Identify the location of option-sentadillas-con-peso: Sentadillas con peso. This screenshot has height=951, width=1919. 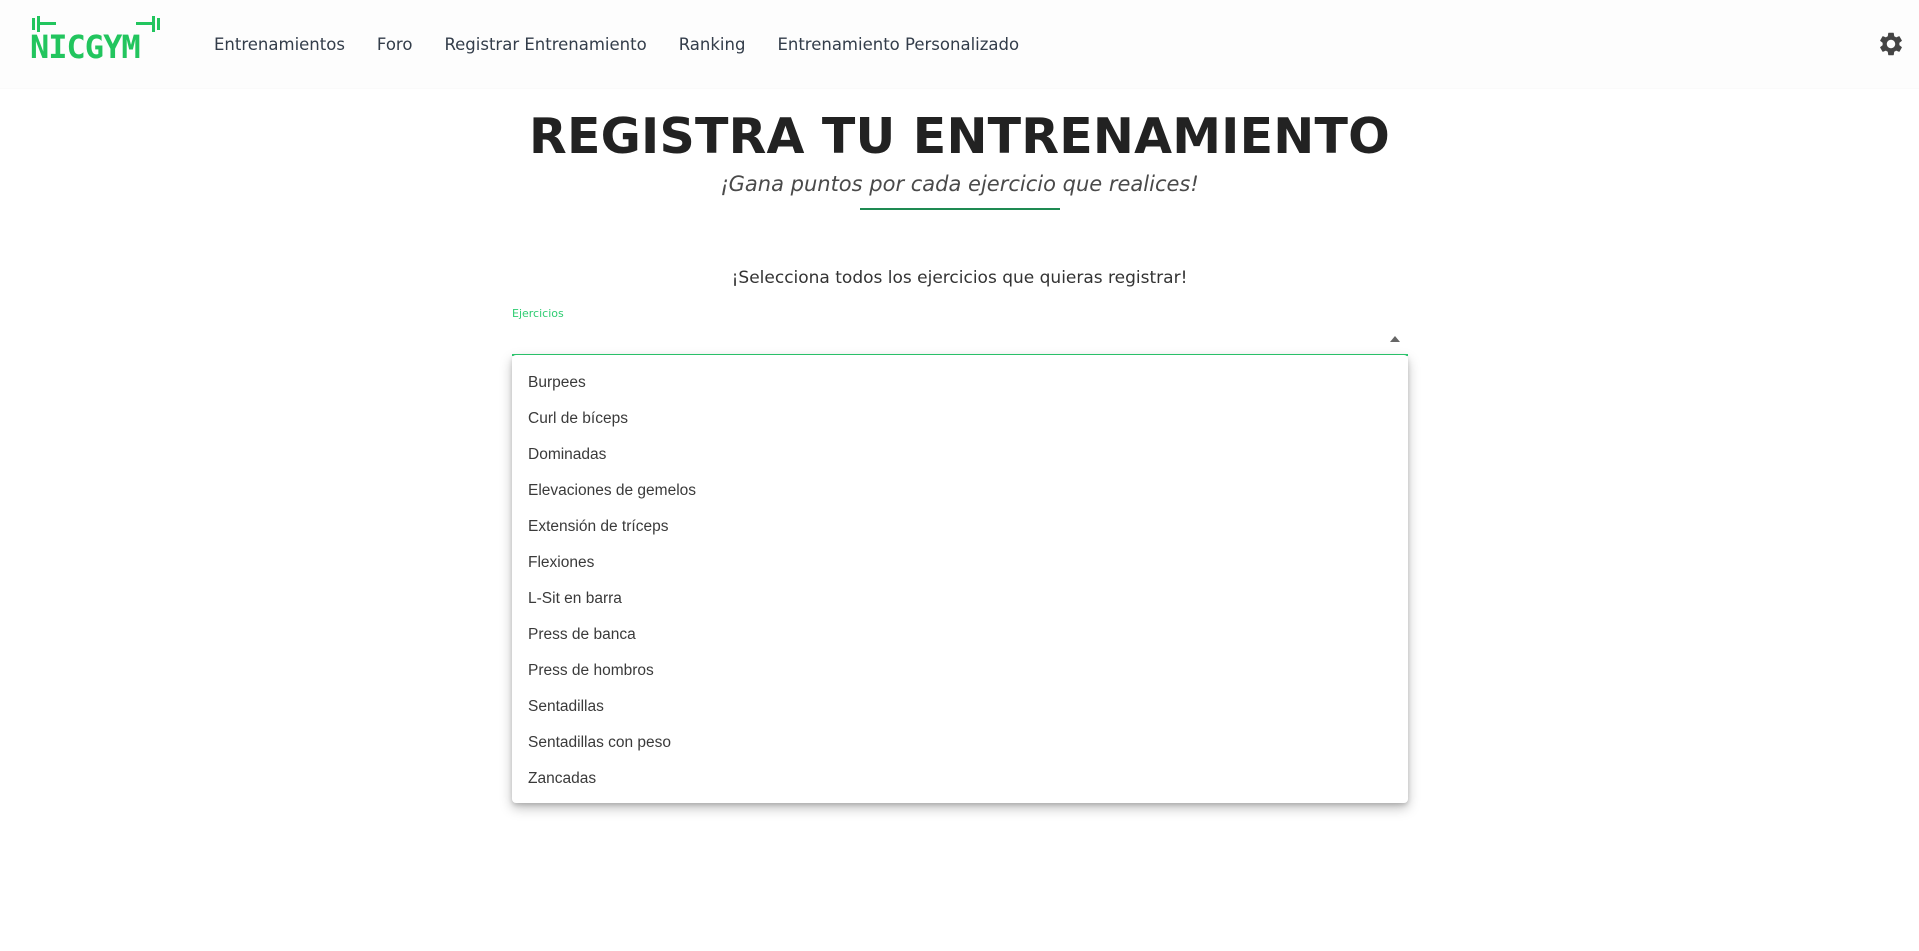
(960, 743).